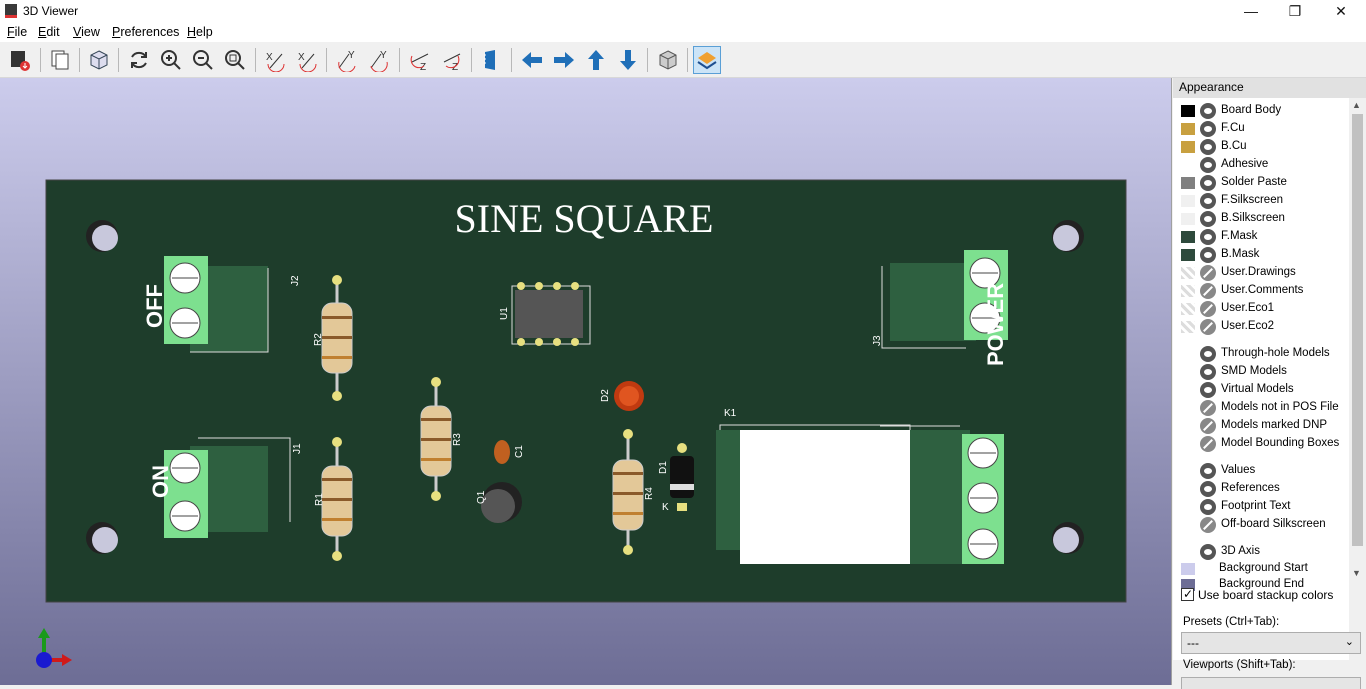 The height and width of the screenshot is (689, 1366). I want to click on scroll-up-icon: ▲, so click(1356, 105).